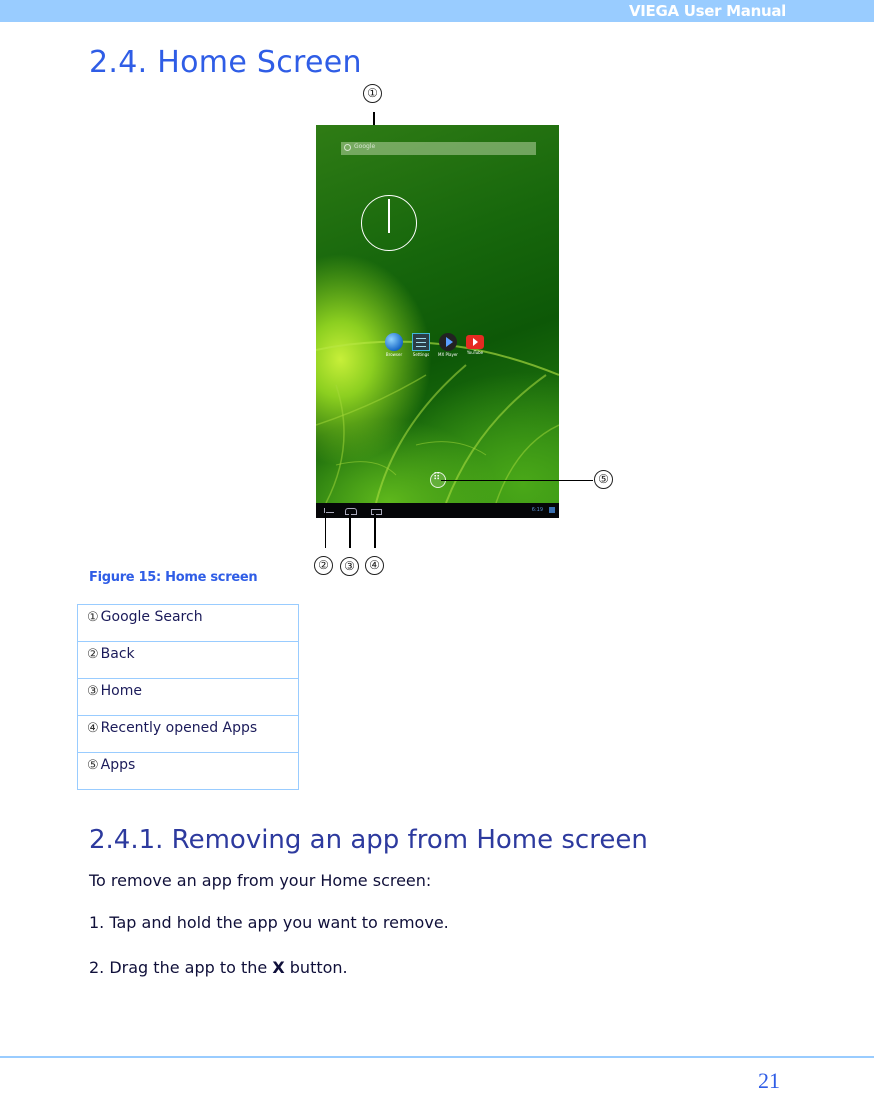 The width and height of the screenshot is (874, 1094). I want to click on app-label: YouTube, so click(475, 352).